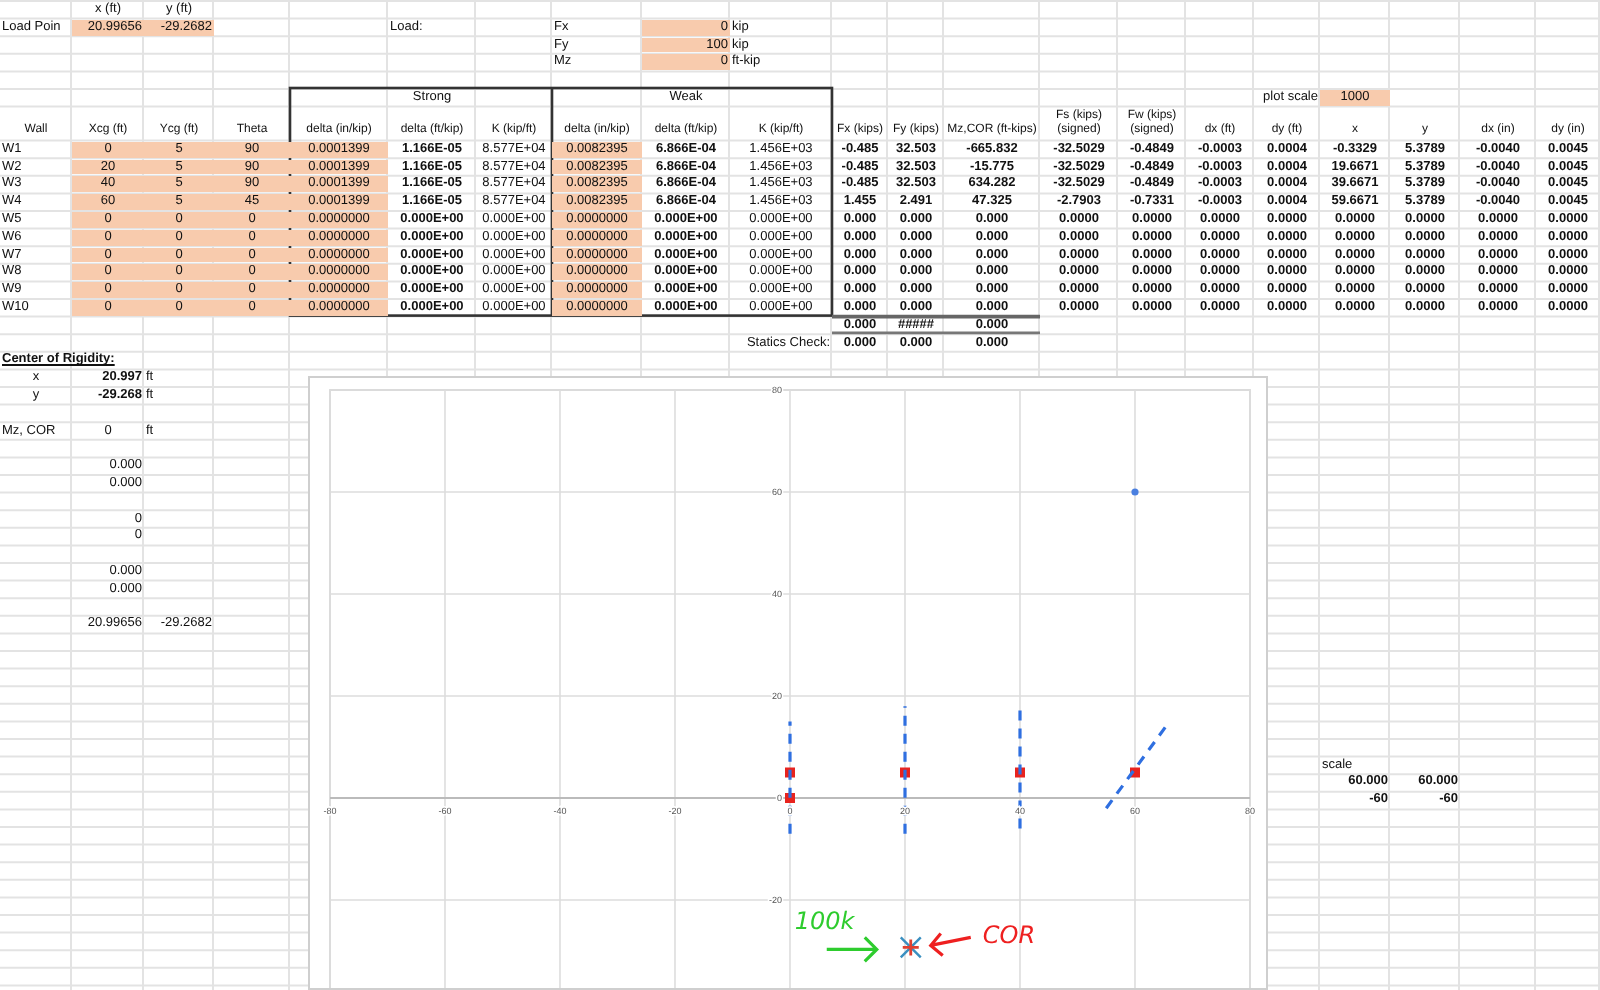 This screenshot has height=990, width=1600. What do you see at coordinates (910, 947) in the screenshot?
I see `star-marker` at bounding box center [910, 947].